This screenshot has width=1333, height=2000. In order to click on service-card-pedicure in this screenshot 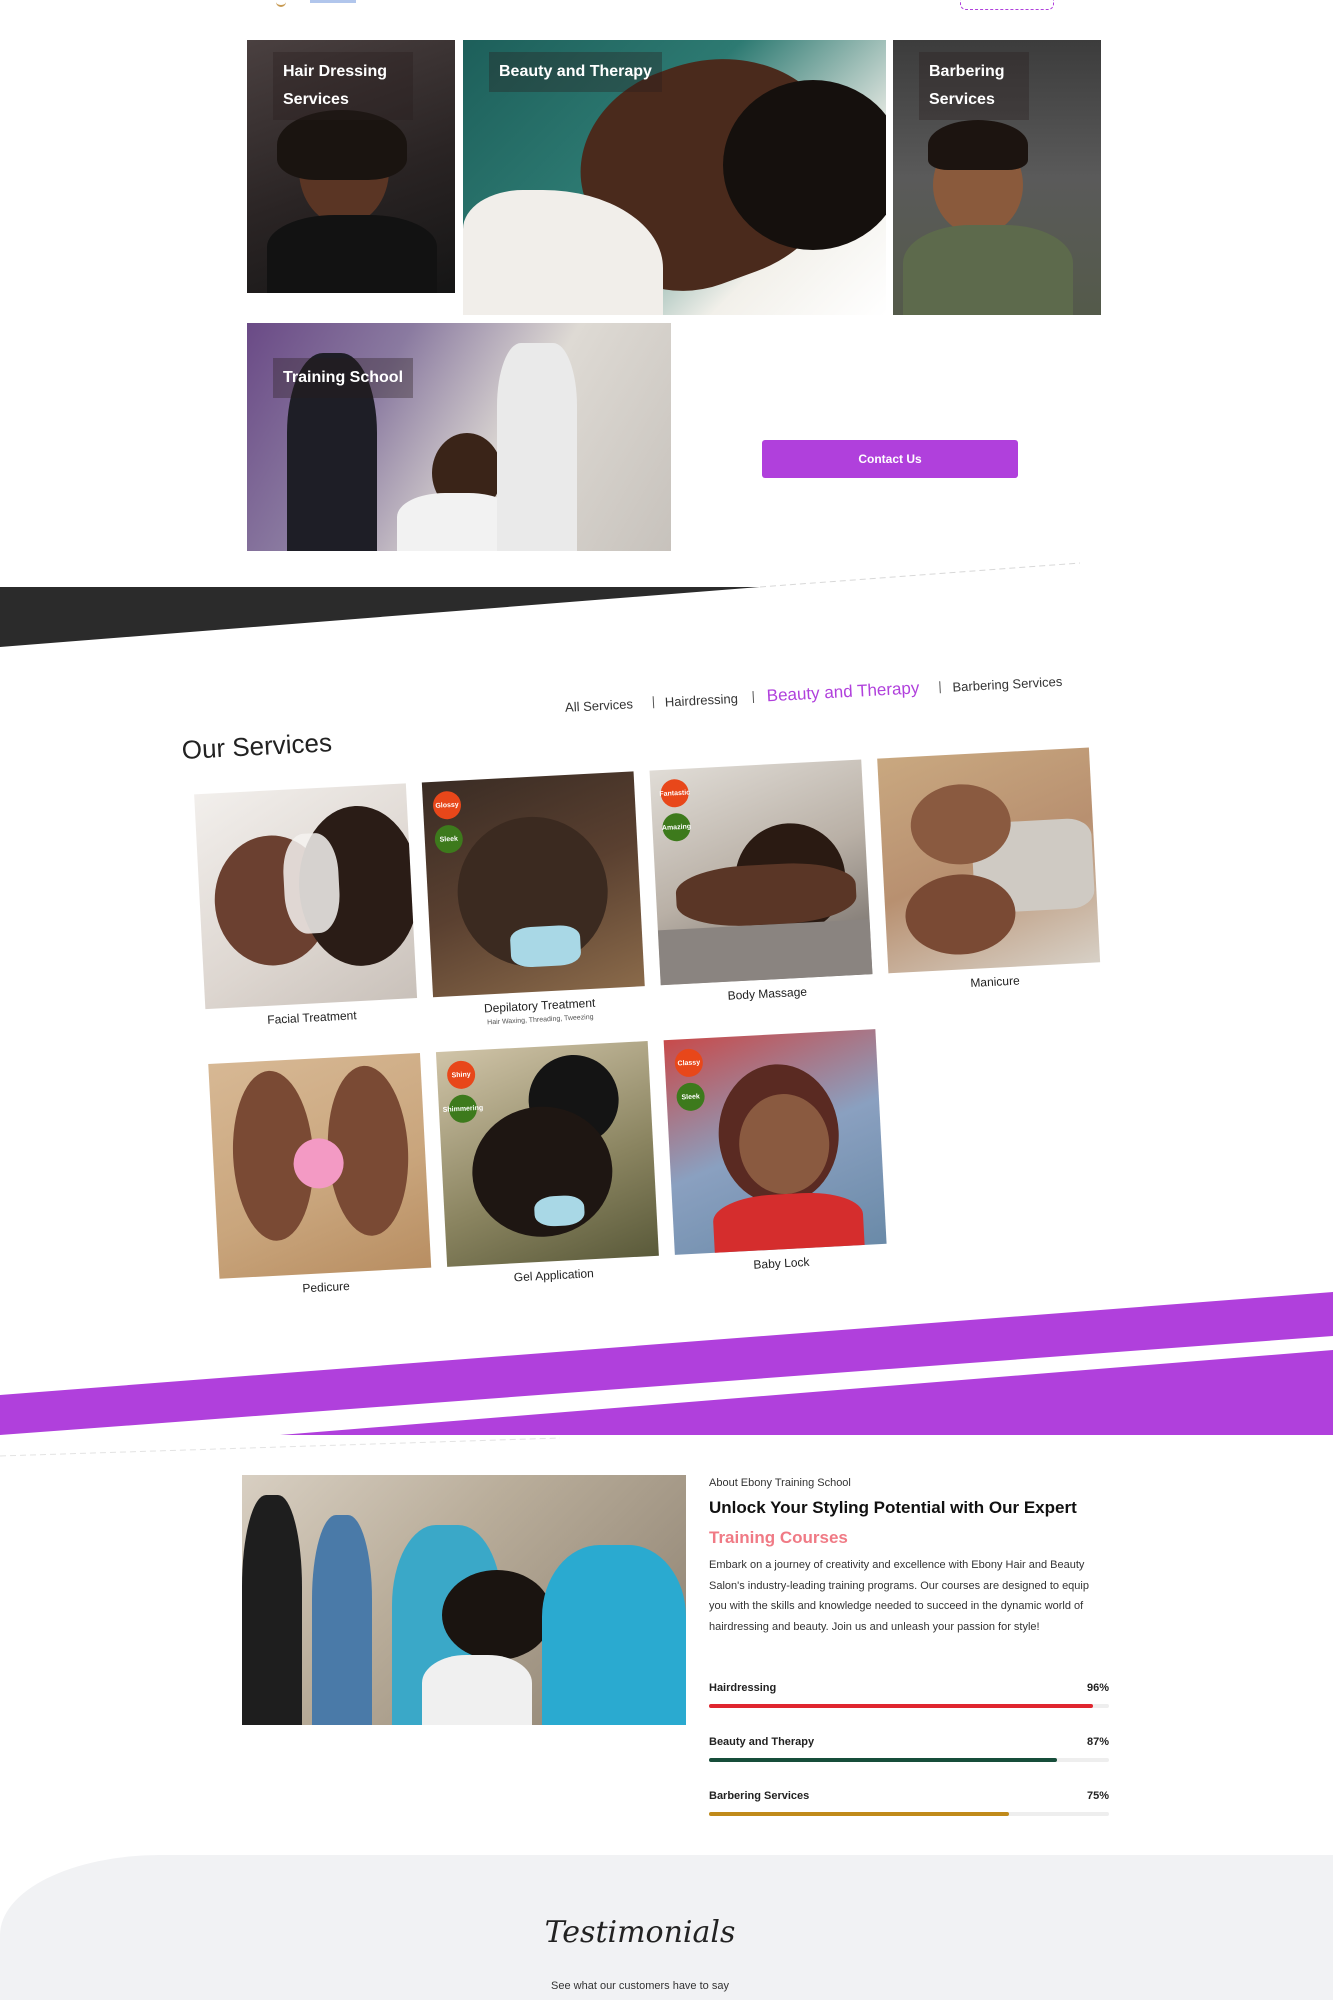, I will do `click(320, 1165)`.